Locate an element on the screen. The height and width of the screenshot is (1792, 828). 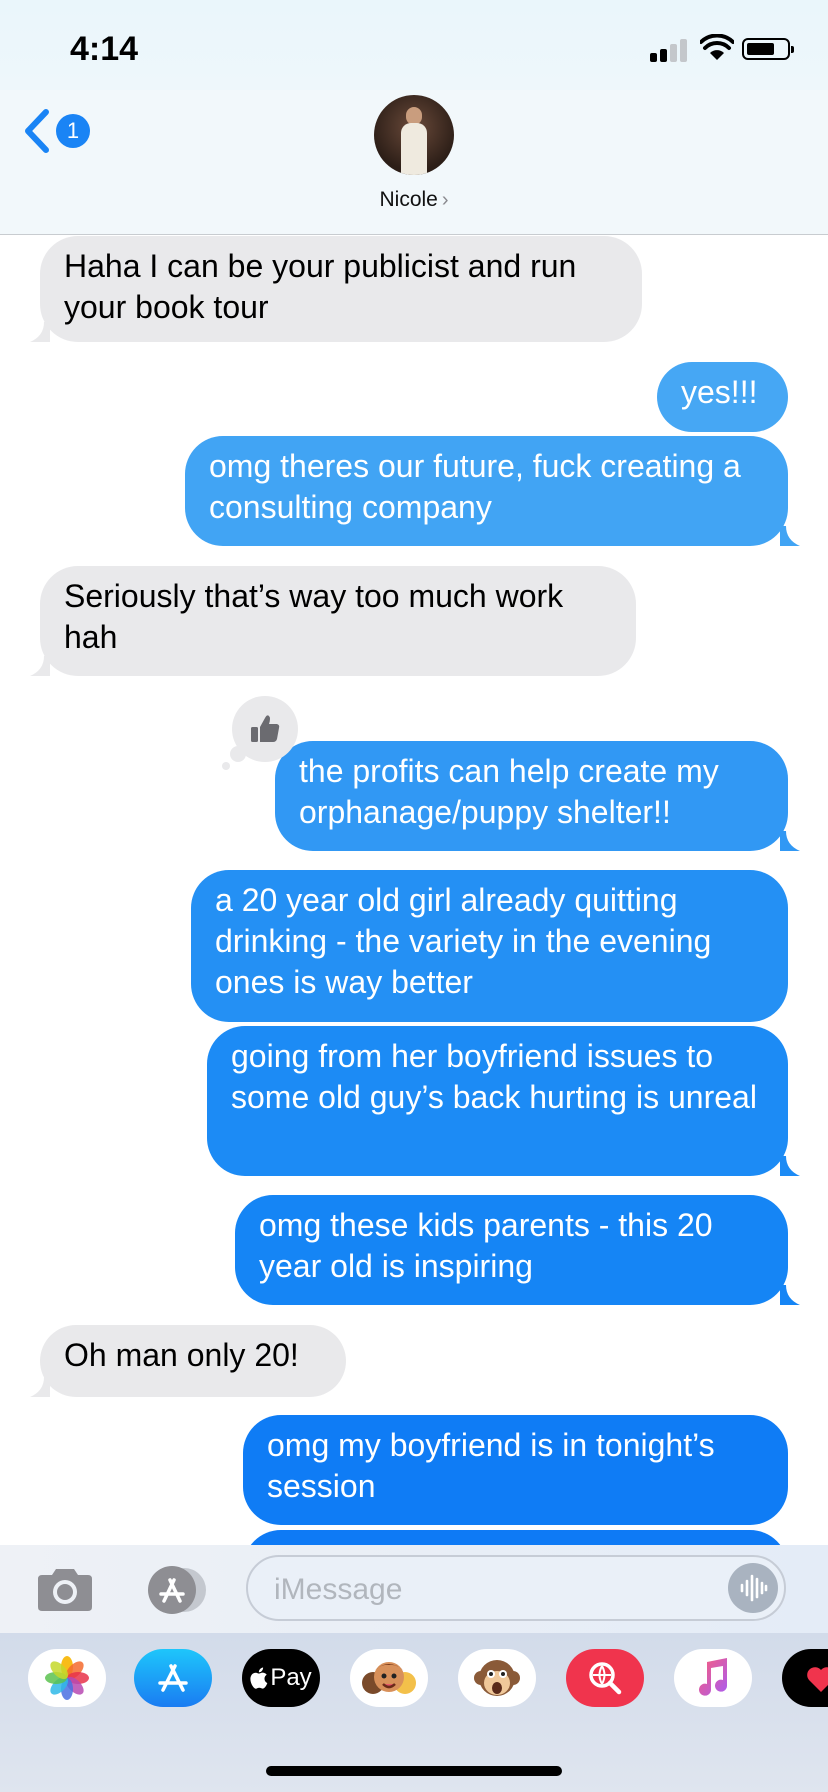
message-text: Seriously that’s way too much work hah is located at coordinates (314, 616).